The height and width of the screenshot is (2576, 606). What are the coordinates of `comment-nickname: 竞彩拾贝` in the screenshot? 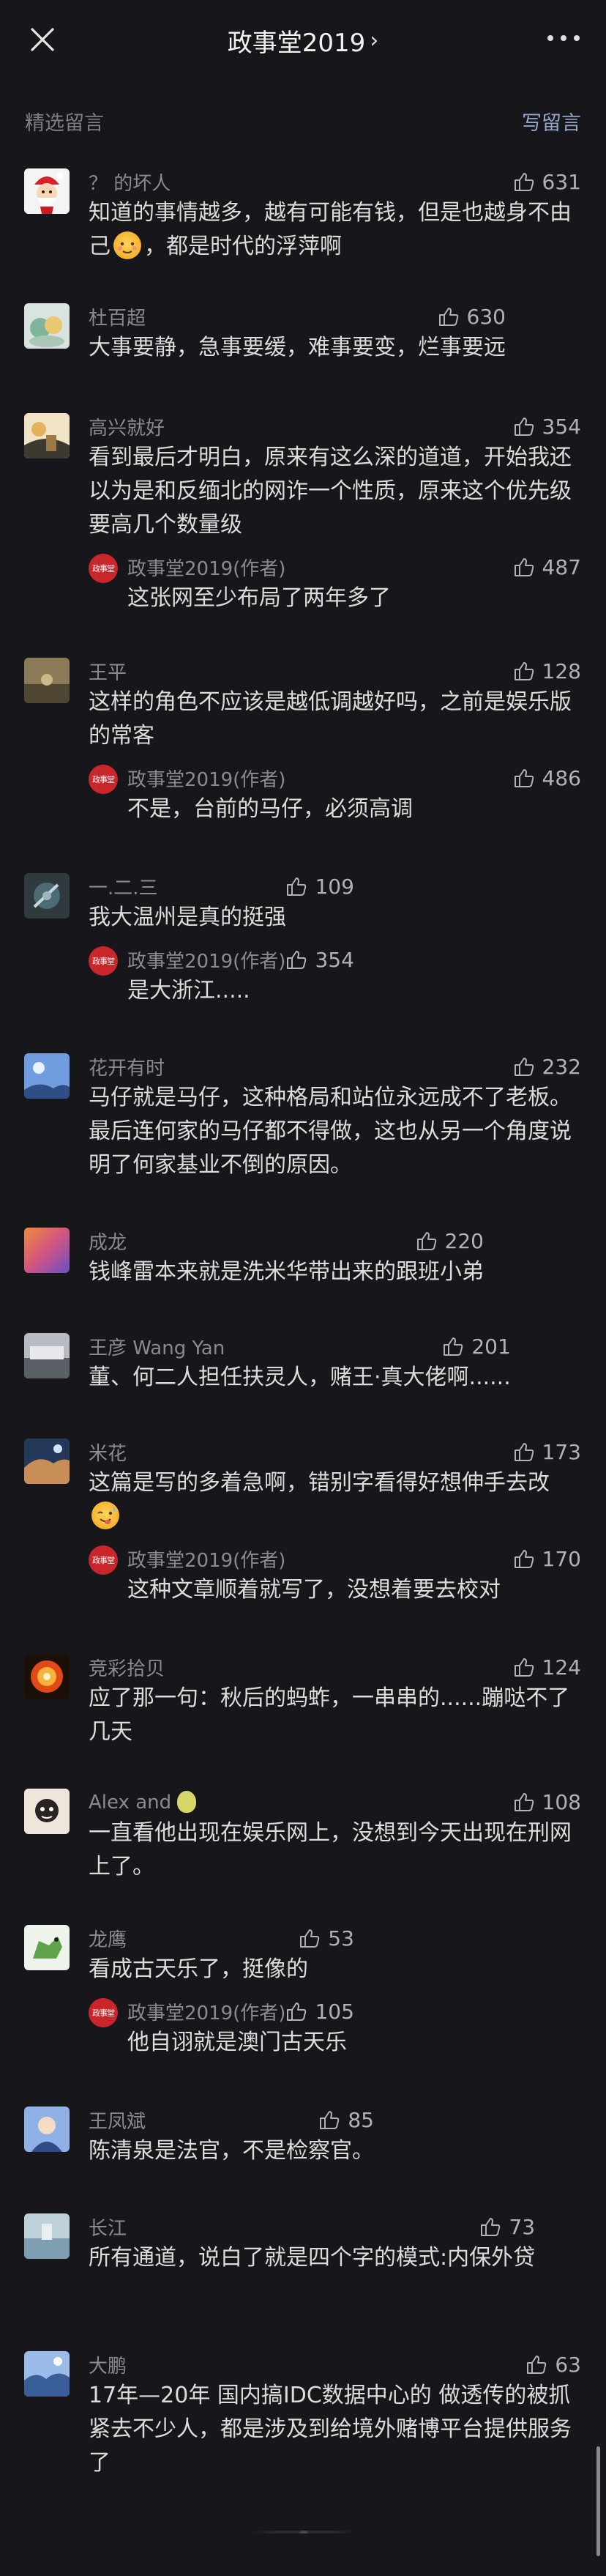 It's located at (127, 1667).